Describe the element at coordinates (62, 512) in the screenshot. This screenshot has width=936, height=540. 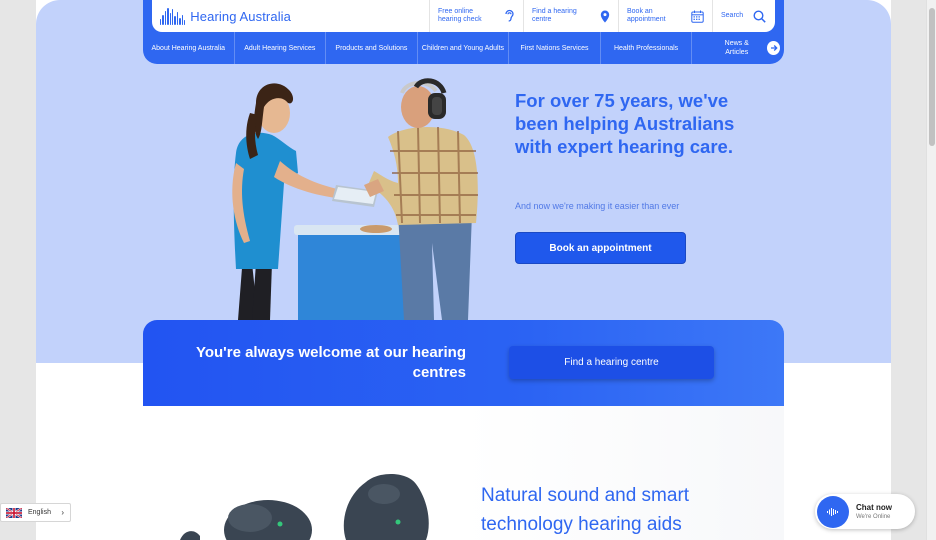
I see `chevron-right-icon: ›` at that location.